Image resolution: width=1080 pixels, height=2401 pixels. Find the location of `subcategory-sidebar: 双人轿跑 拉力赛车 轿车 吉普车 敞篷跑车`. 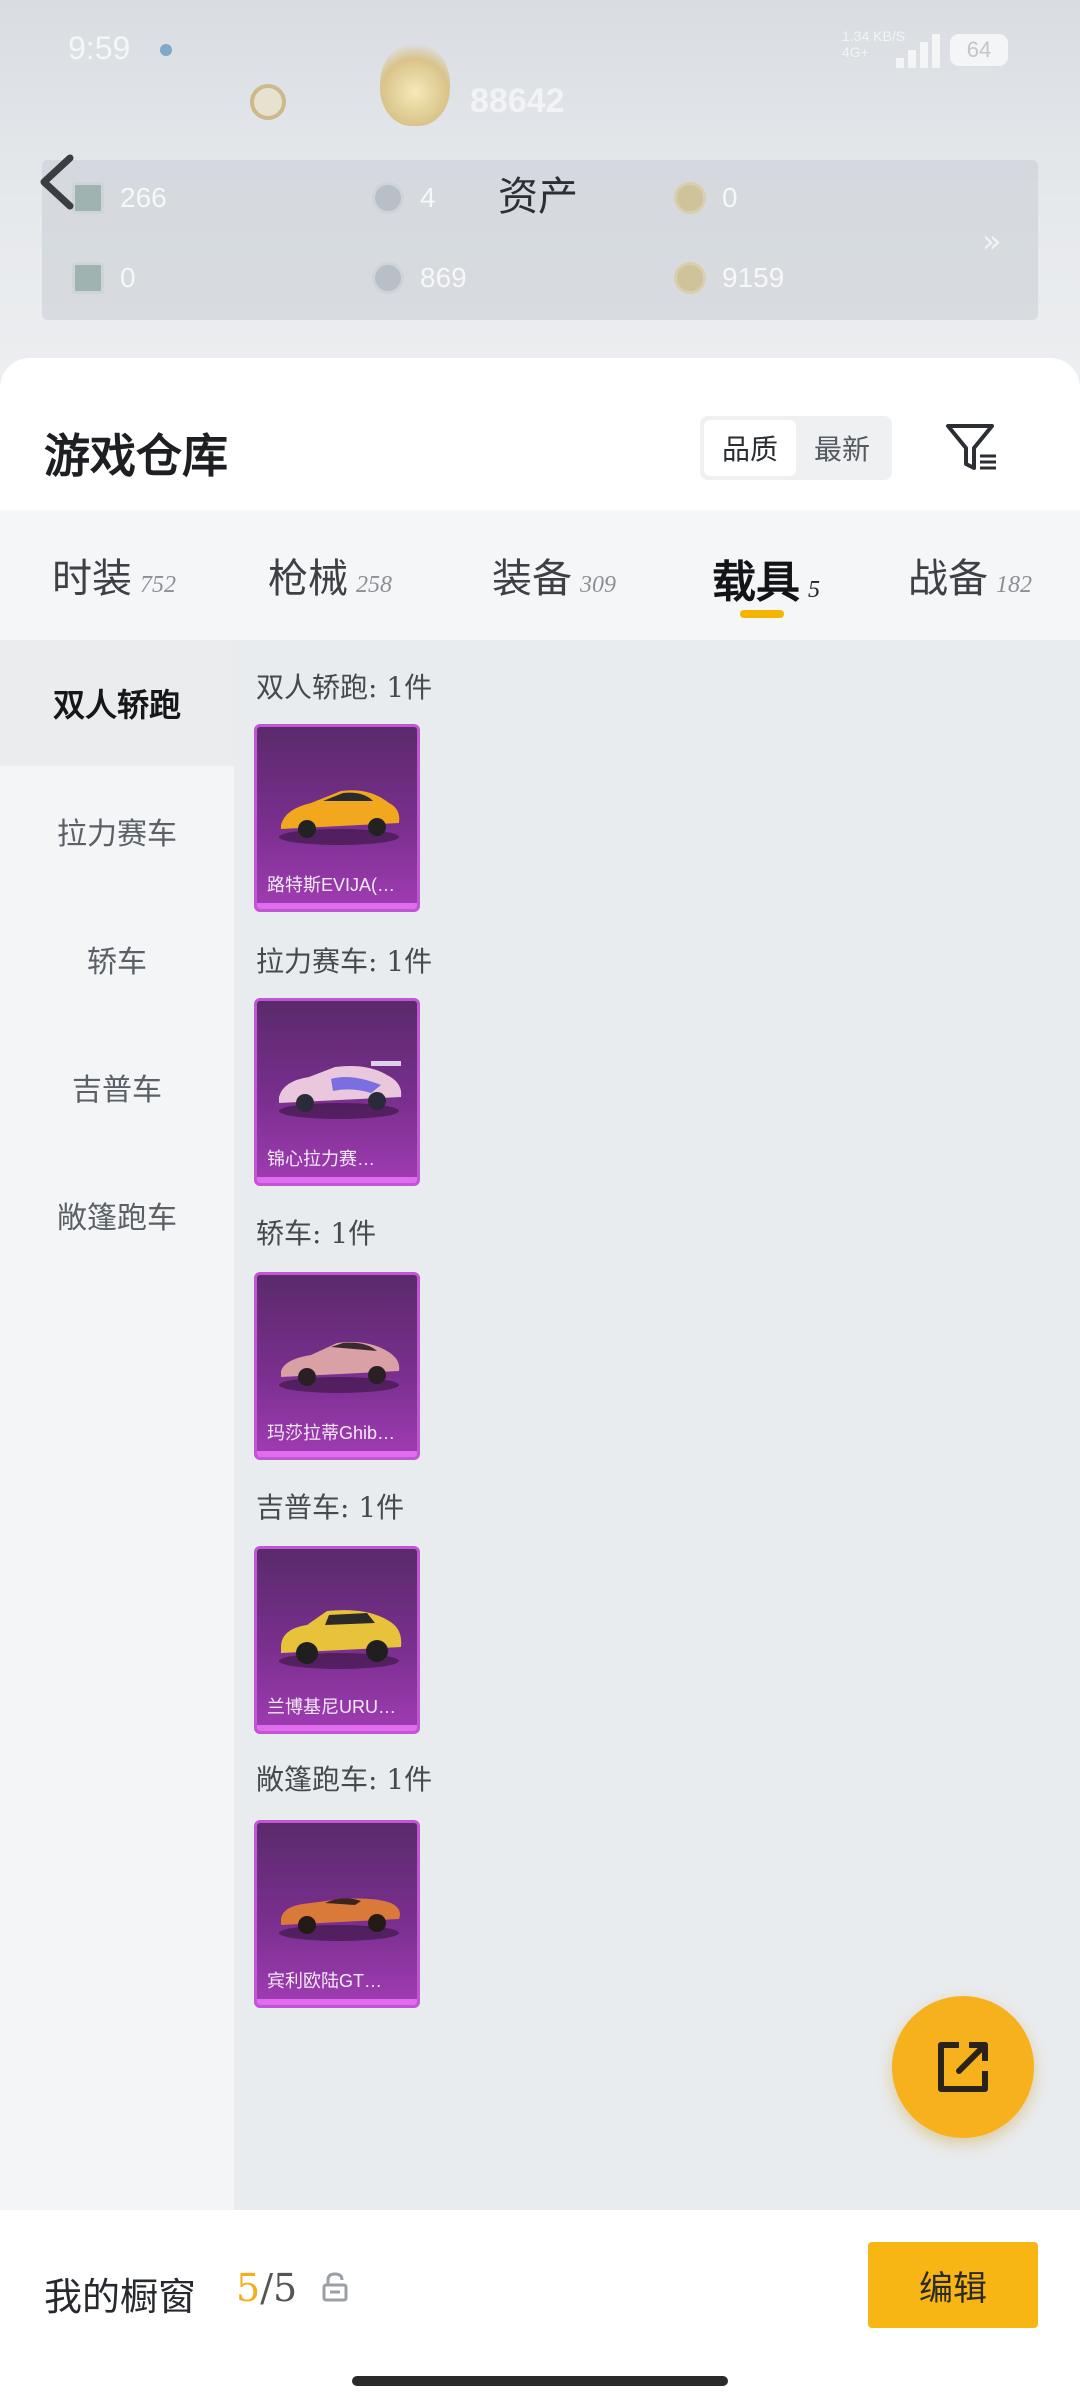

subcategory-sidebar: 双人轿跑 拉力赛车 轿车 吉普车 敞篷跑车 is located at coordinates (117, 1425).